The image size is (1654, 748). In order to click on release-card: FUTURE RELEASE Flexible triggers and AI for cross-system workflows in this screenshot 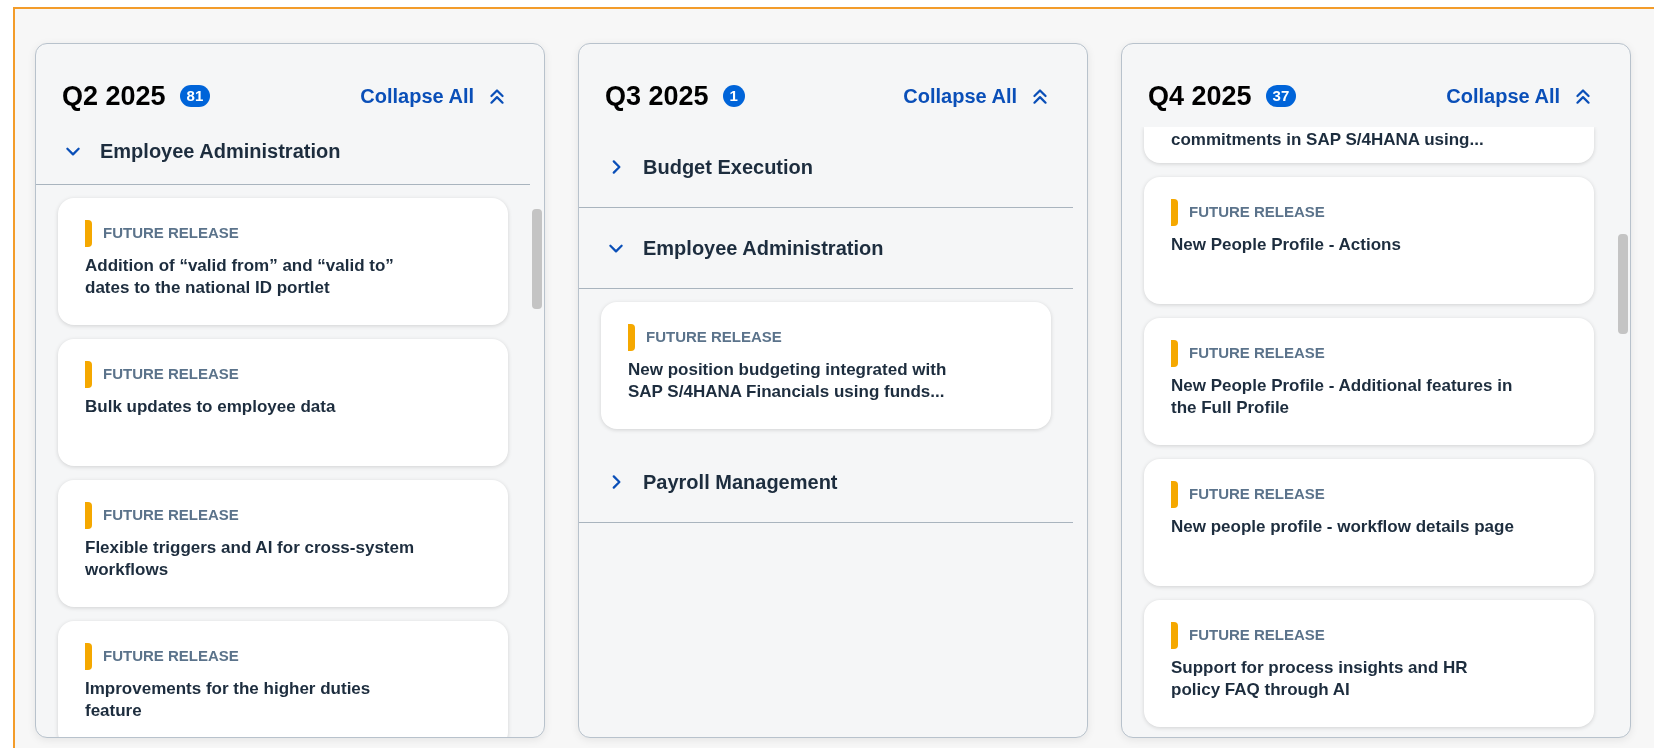, I will do `click(283, 543)`.